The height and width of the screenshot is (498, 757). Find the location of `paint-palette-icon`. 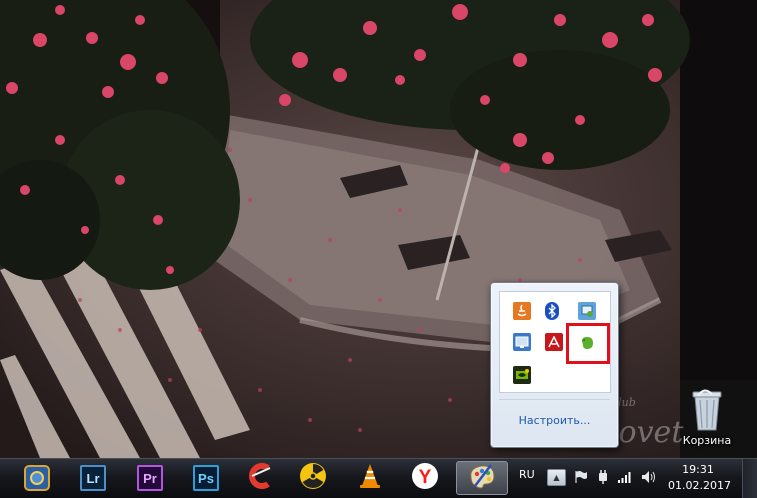

paint-palette-icon is located at coordinates (482, 478).